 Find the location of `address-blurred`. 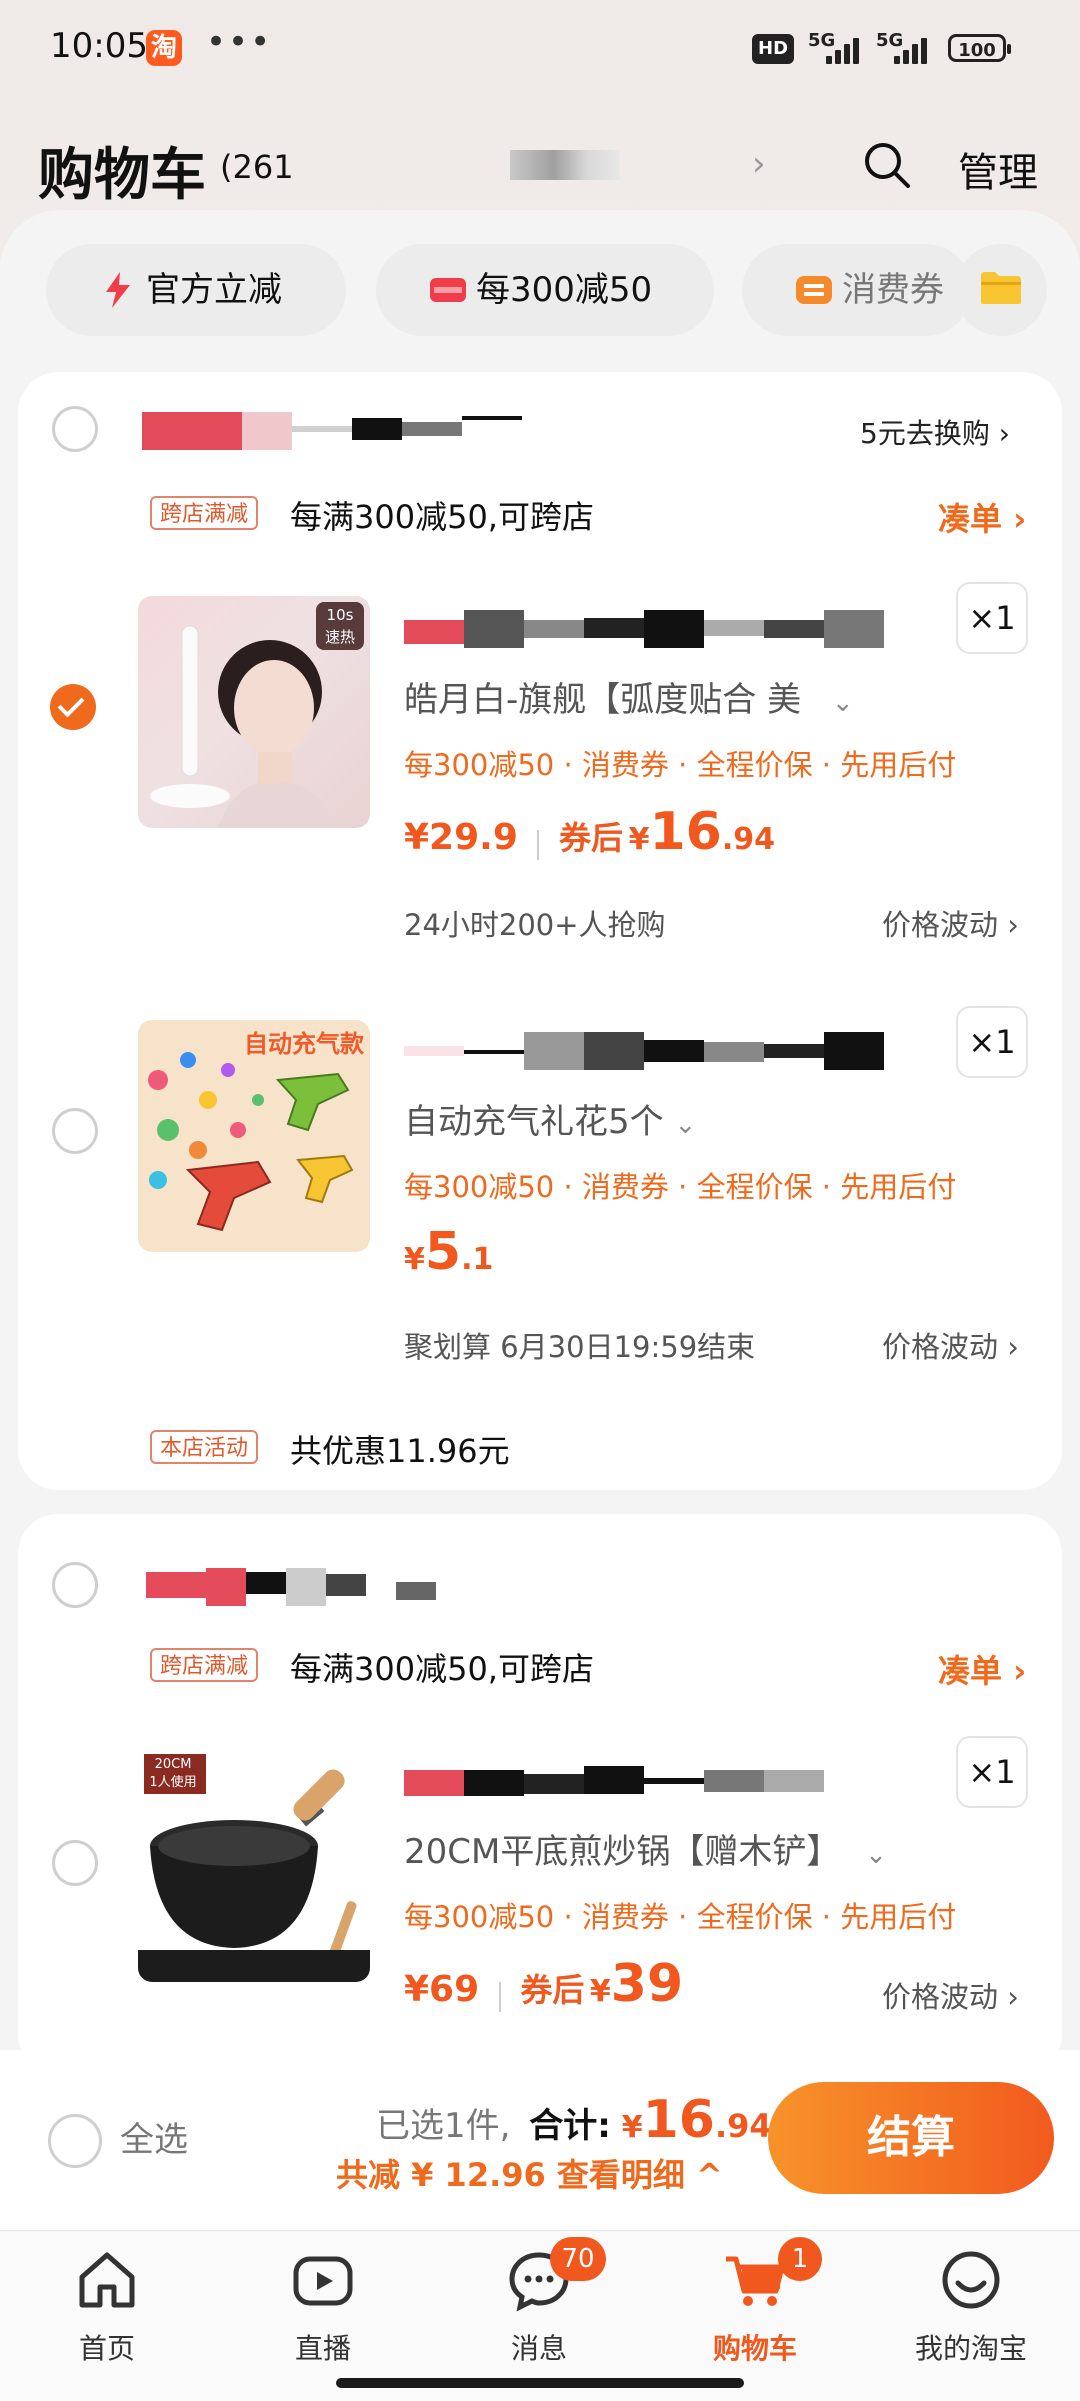

address-blurred is located at coordinates (565, 165).